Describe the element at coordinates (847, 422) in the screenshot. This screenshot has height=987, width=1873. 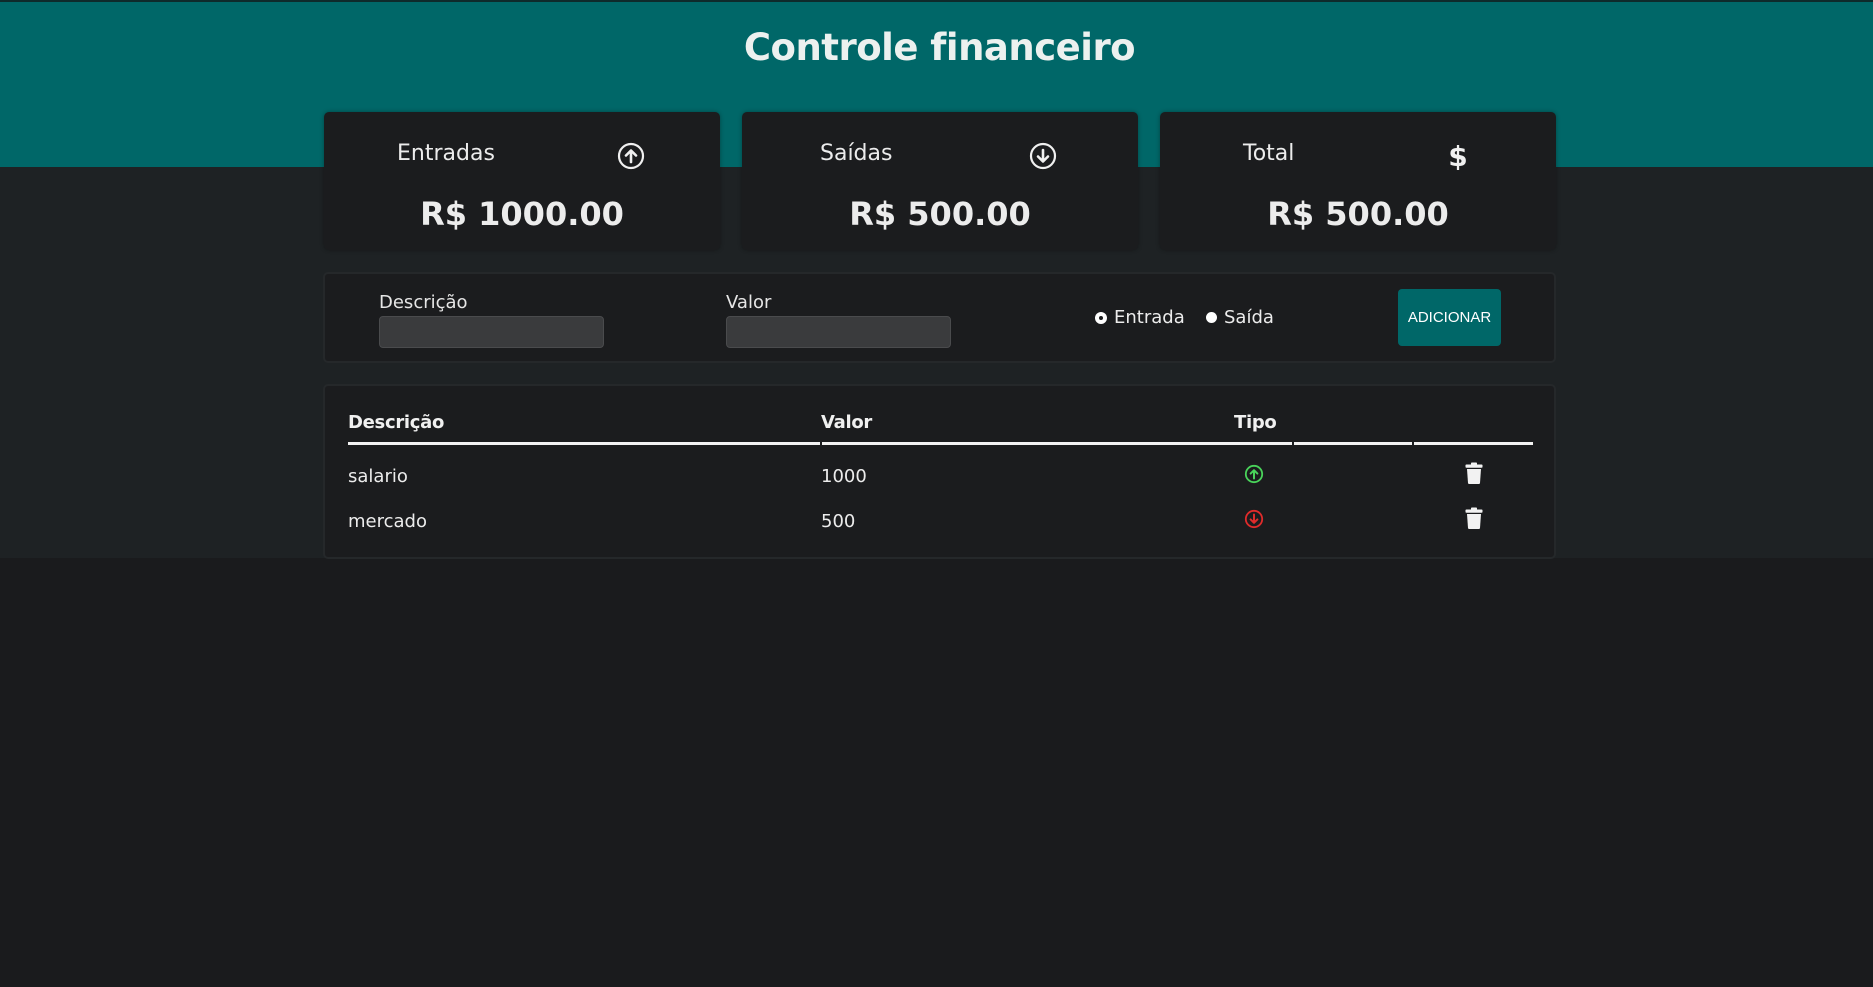
I see `column-header-amount: Valor` at that location.